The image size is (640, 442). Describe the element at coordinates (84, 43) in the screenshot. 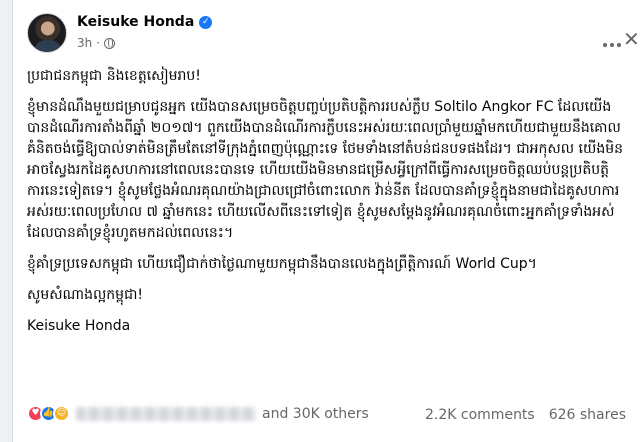

I see `post-time: 3h` at that location.